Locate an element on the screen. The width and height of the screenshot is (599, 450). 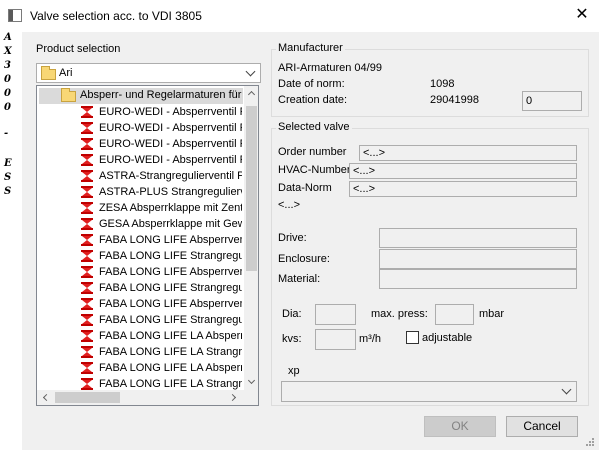
tree-item-label: FABA LONG LIFE LA Absperrv is located at coordinates (170, 368).